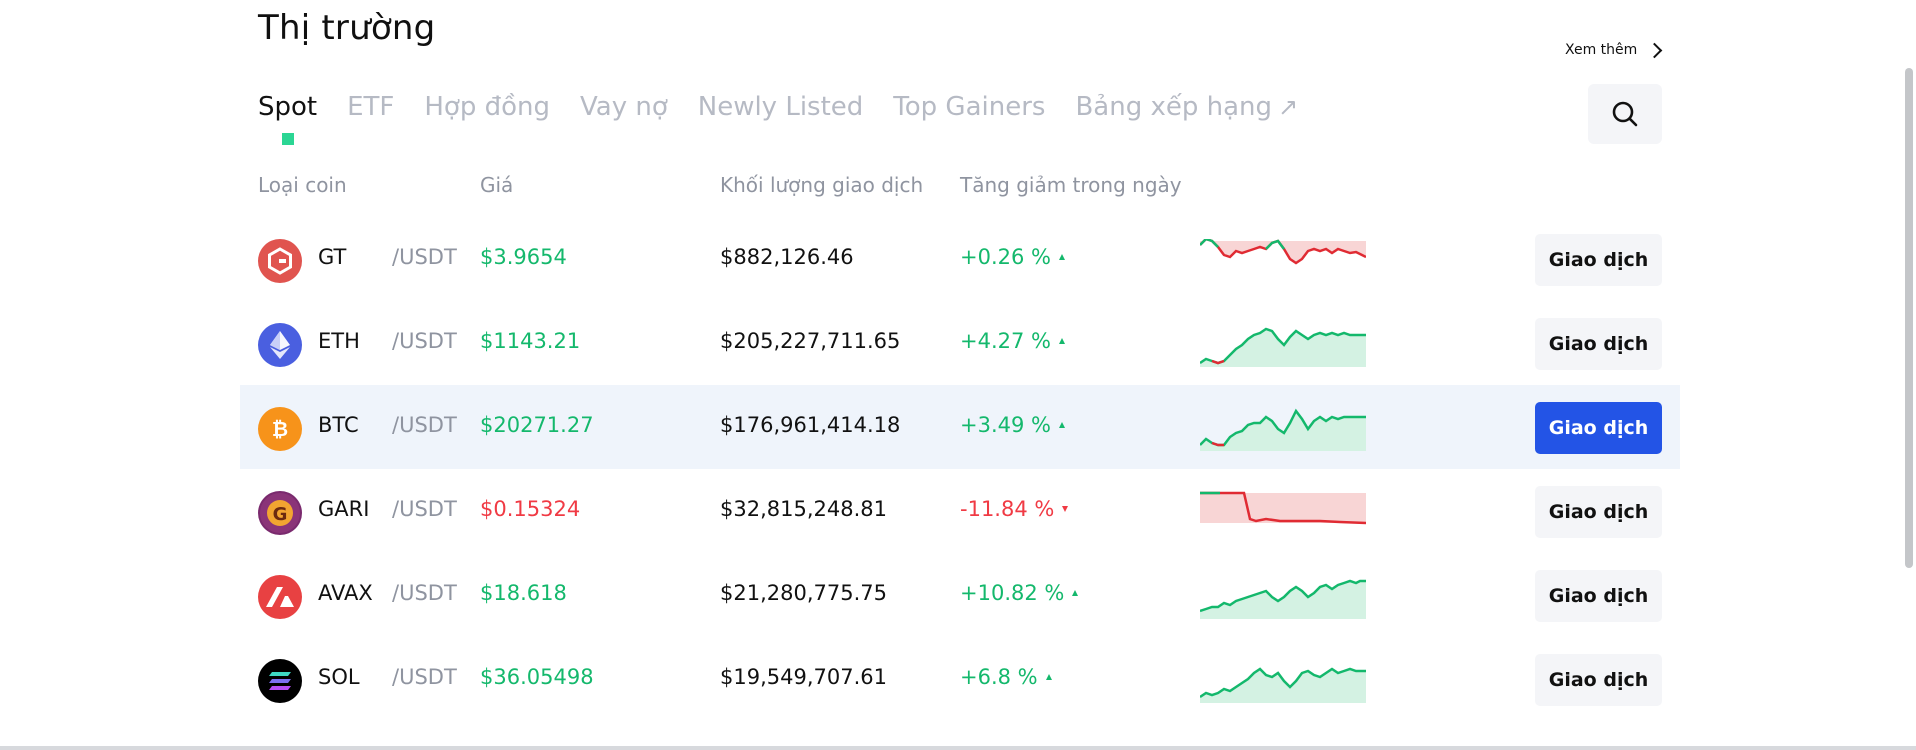 Image resolution: width=1916 pixels, height=750 pixels. Describe the element at coordinates (537, 677) in the screenshot. I see `coin-price: $36.05498` at that location.